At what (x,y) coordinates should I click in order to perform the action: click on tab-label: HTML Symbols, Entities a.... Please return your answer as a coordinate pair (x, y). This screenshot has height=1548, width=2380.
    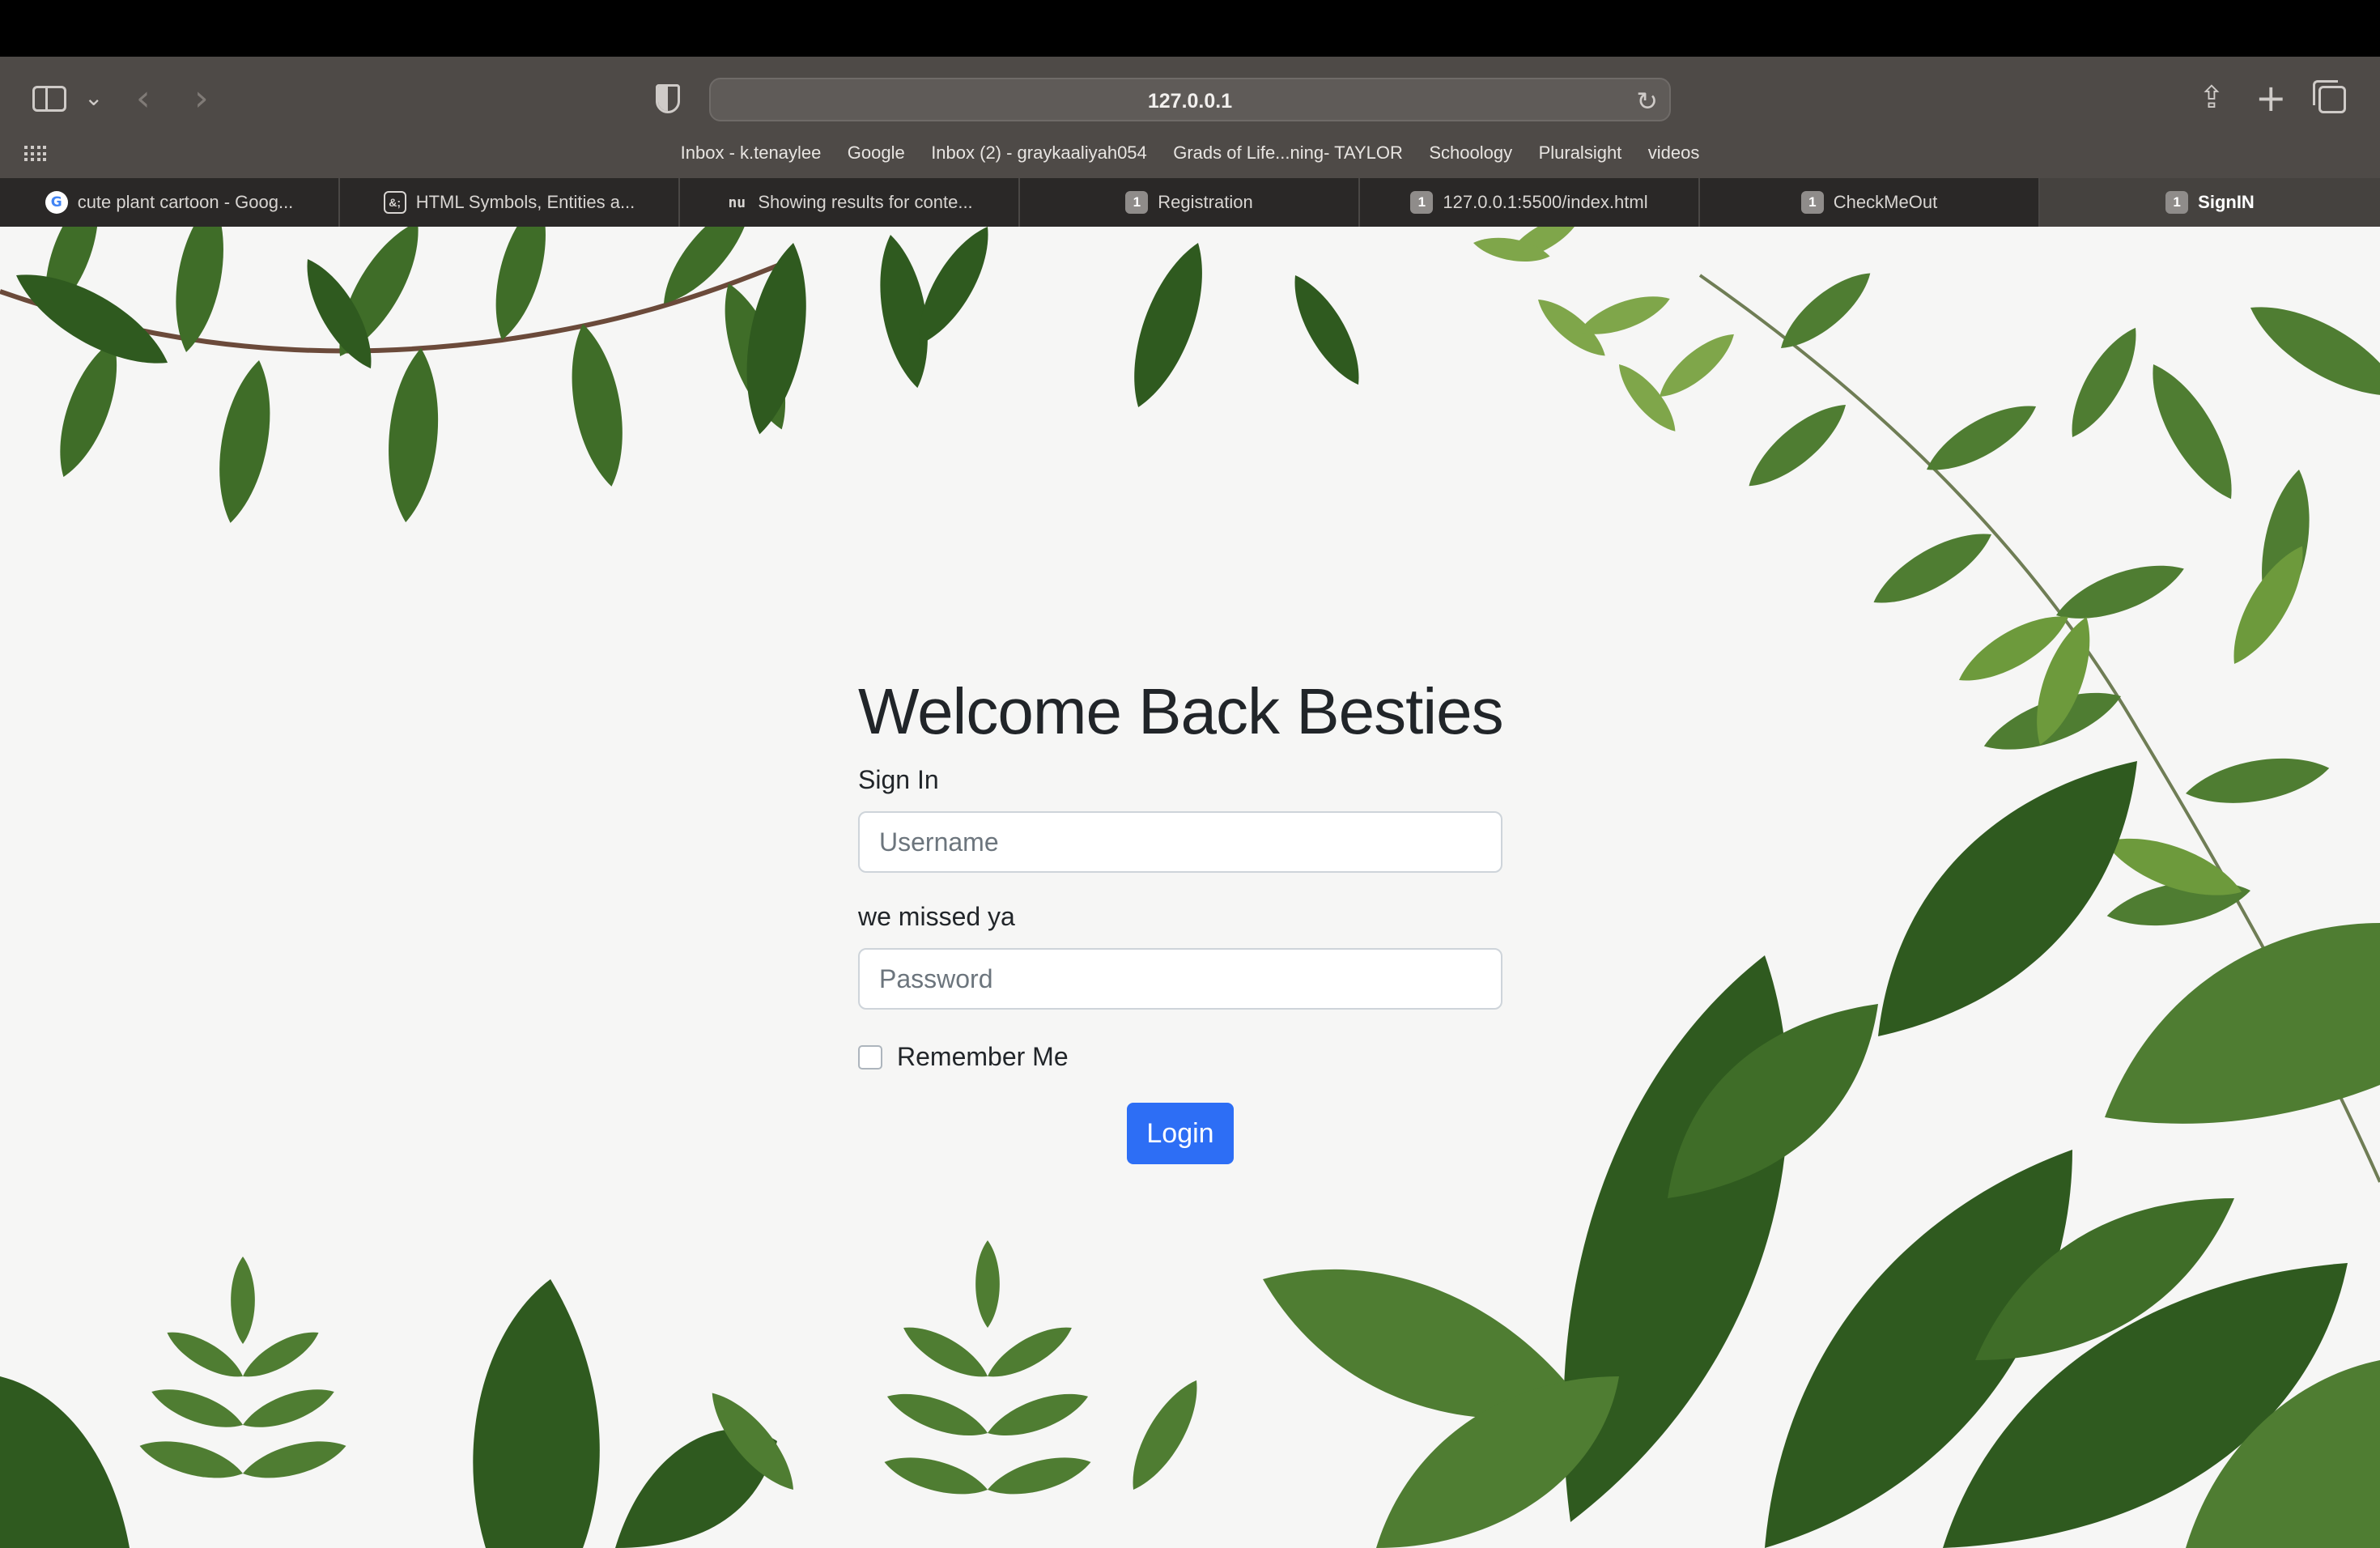
    Looking at the image, I should click on (525, 202).